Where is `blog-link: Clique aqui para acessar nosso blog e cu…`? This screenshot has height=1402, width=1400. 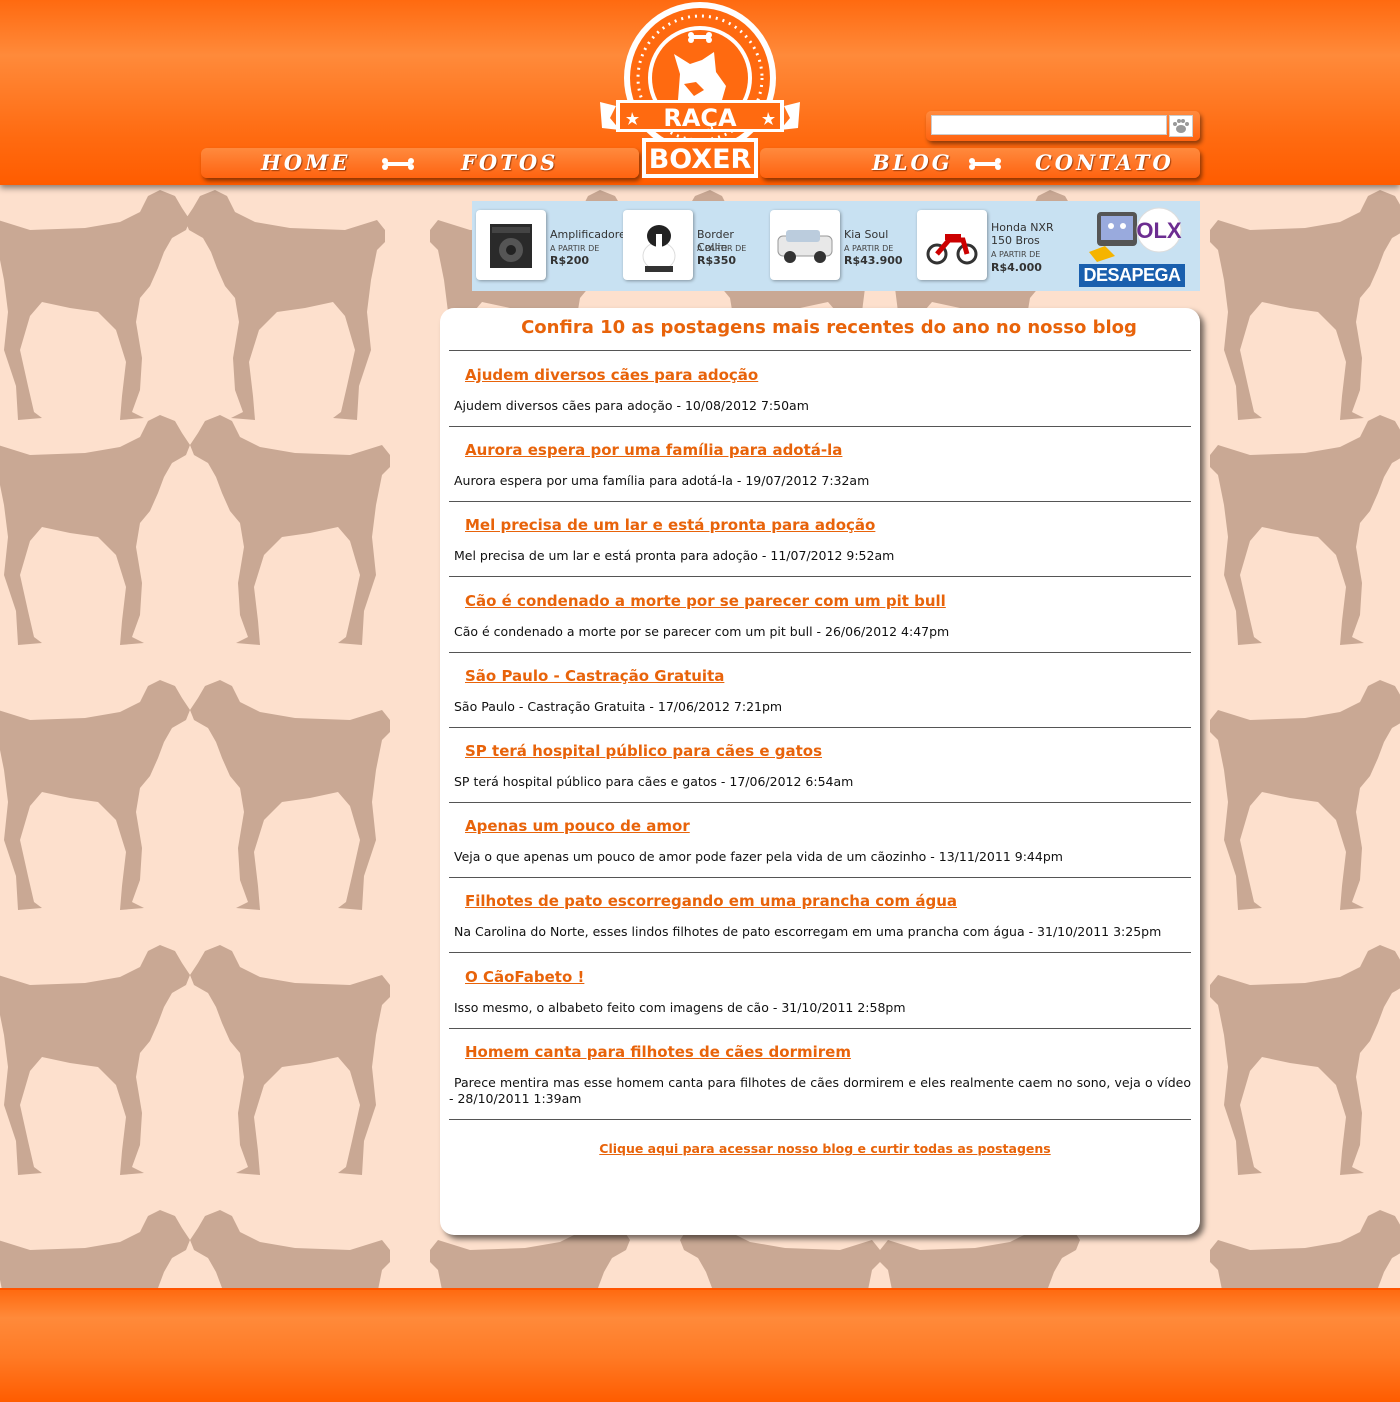
blog-link: Clique aqui para acessar nosso blog e cu… is located at coordinates (825, 1148).